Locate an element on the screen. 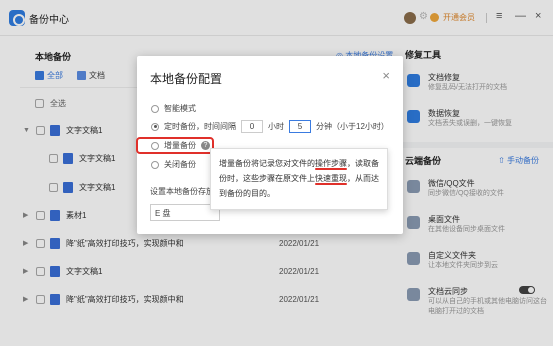 This screenshot has height=346, width=553. hours-unit: 小时 is located at coordinates (276, 126).